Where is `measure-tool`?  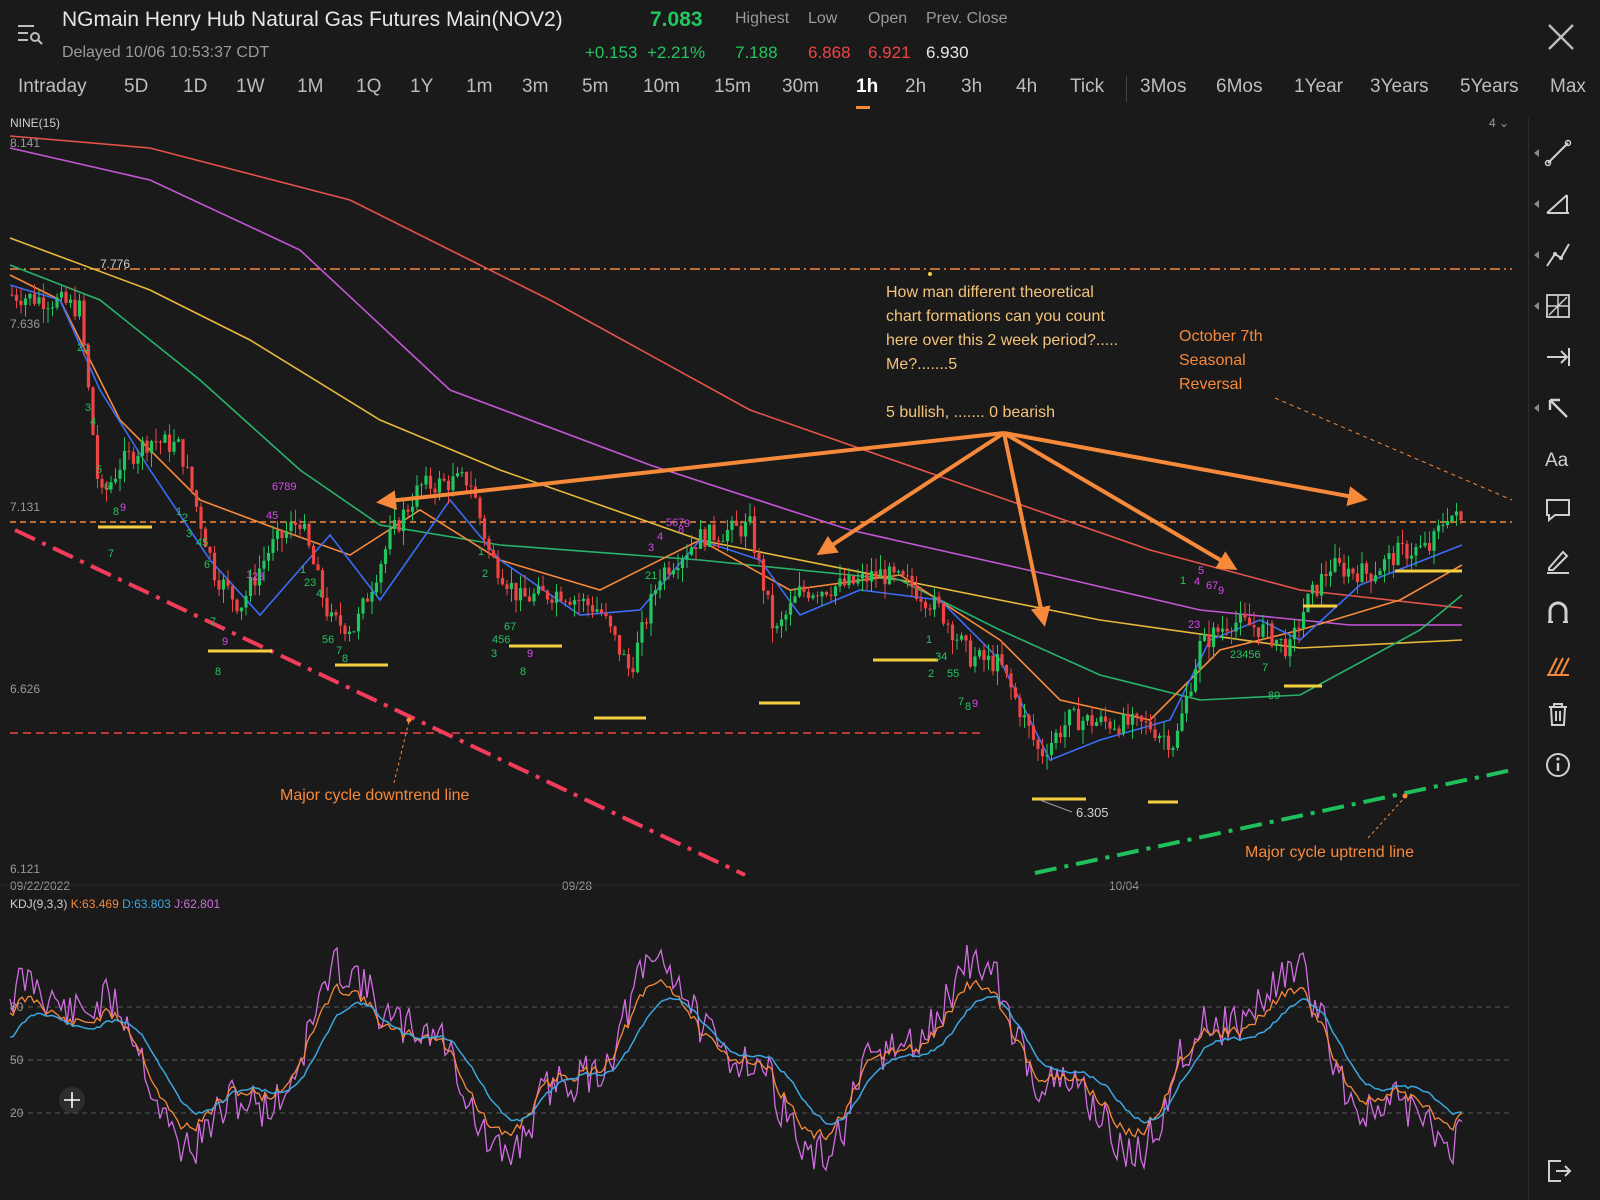 measure-tool is located at coordinates (1558, 357).